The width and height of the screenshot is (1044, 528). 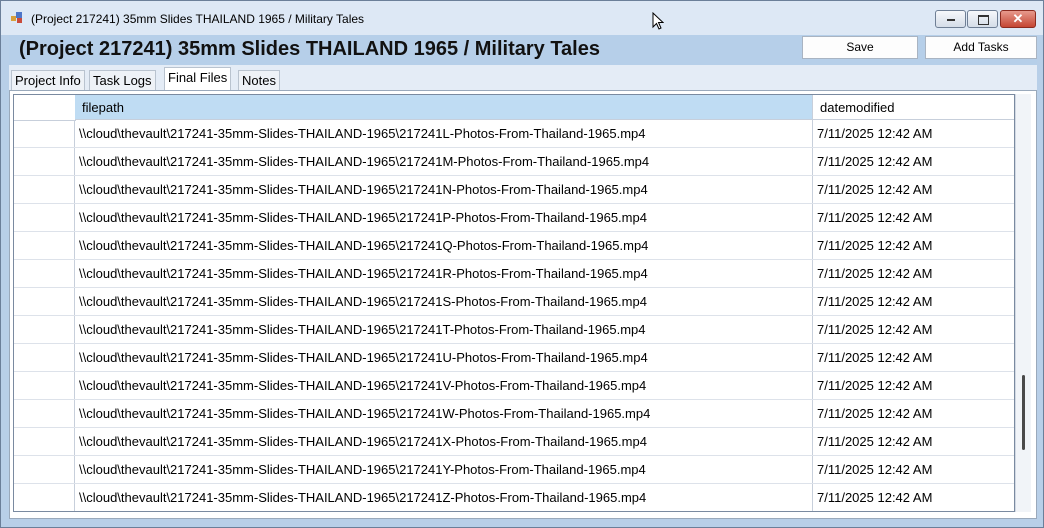 I want to click on app-icon, so click(x=16, y=17).